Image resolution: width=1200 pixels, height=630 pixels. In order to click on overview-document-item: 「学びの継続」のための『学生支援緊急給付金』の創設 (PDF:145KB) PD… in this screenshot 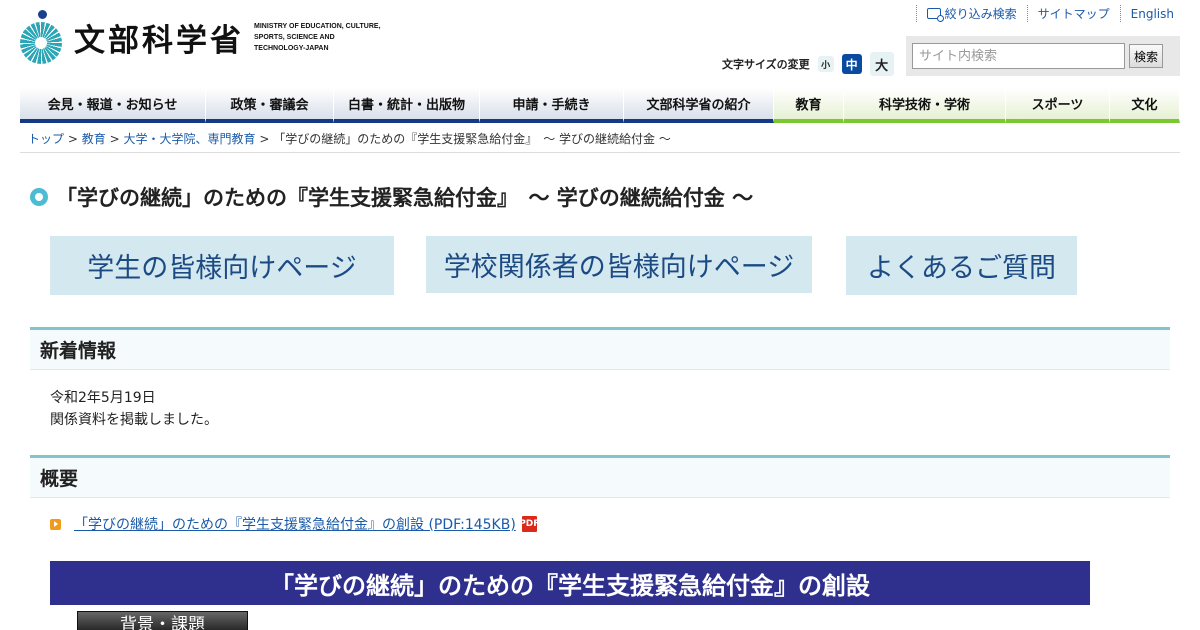, I will do `click(294, 524)`.